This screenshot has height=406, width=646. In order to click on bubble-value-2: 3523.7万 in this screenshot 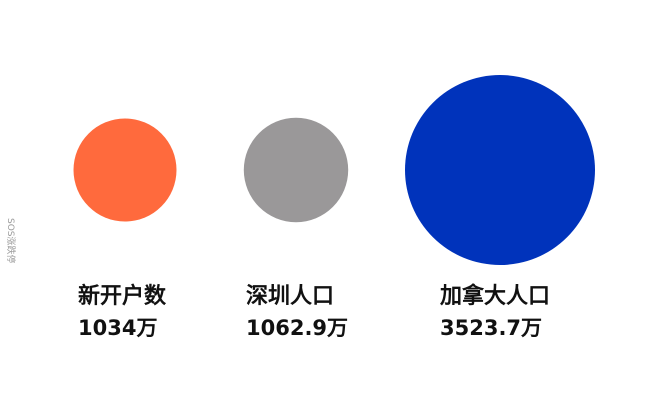, I will do `click(491, 328)`.